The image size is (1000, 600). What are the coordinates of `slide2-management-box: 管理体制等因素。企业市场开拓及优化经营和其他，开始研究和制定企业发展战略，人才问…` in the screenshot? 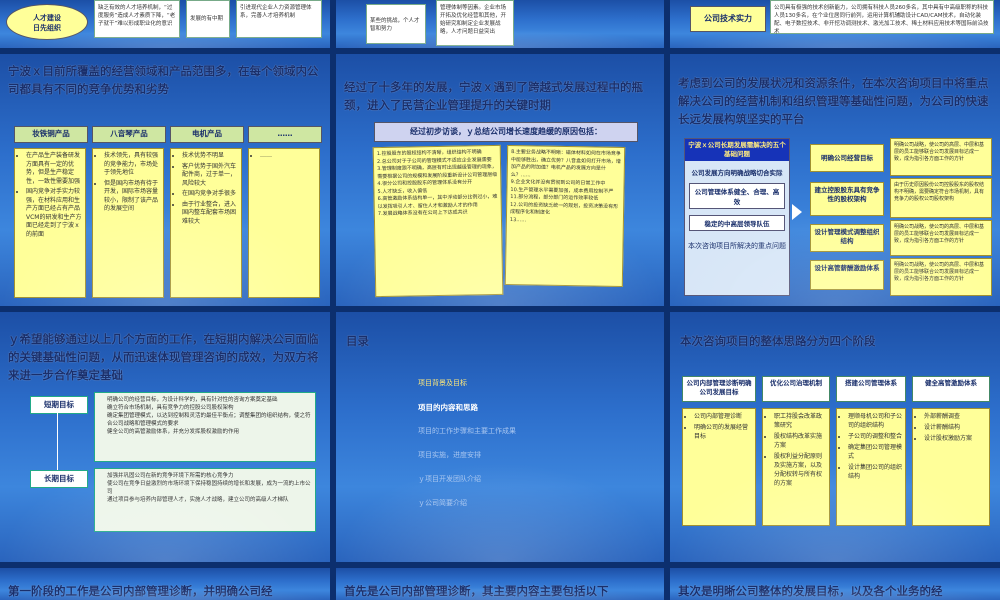 It's located at (475, 23).